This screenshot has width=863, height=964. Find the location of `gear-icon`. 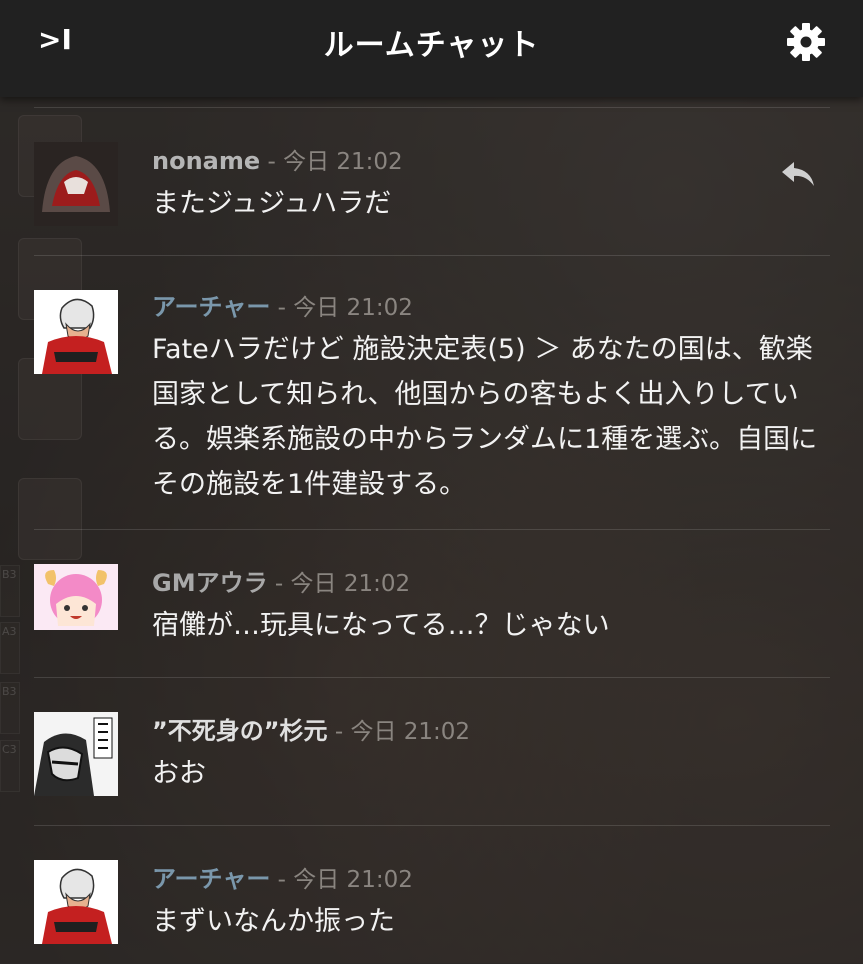

gear-icon is located at coordinates (806, 42).